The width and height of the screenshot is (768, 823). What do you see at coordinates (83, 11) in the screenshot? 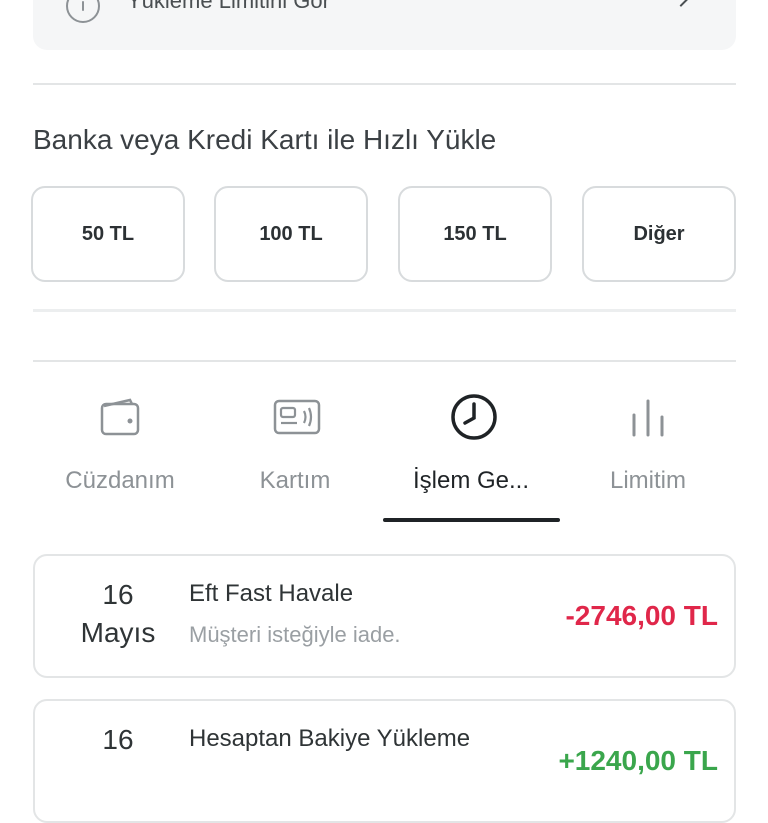
I see `info-icon` at bounding box center [83, 11].